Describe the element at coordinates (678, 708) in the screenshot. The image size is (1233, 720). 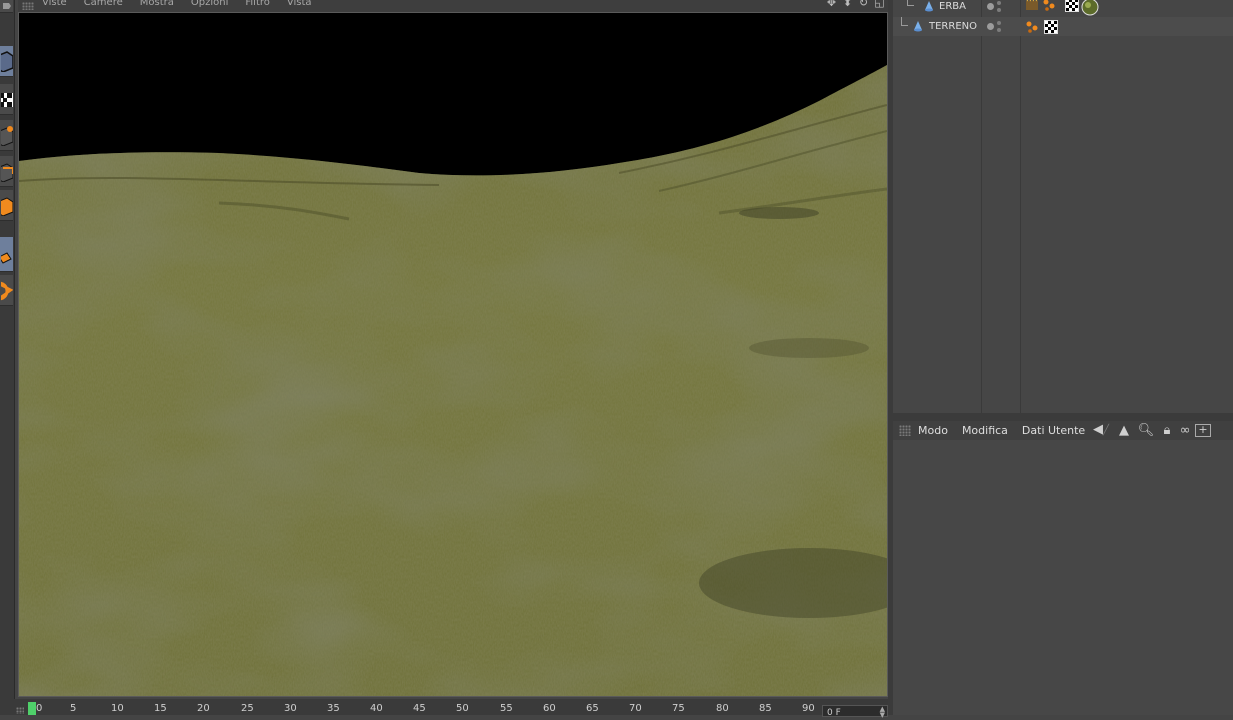
I see `tick-label: 75` at that location.